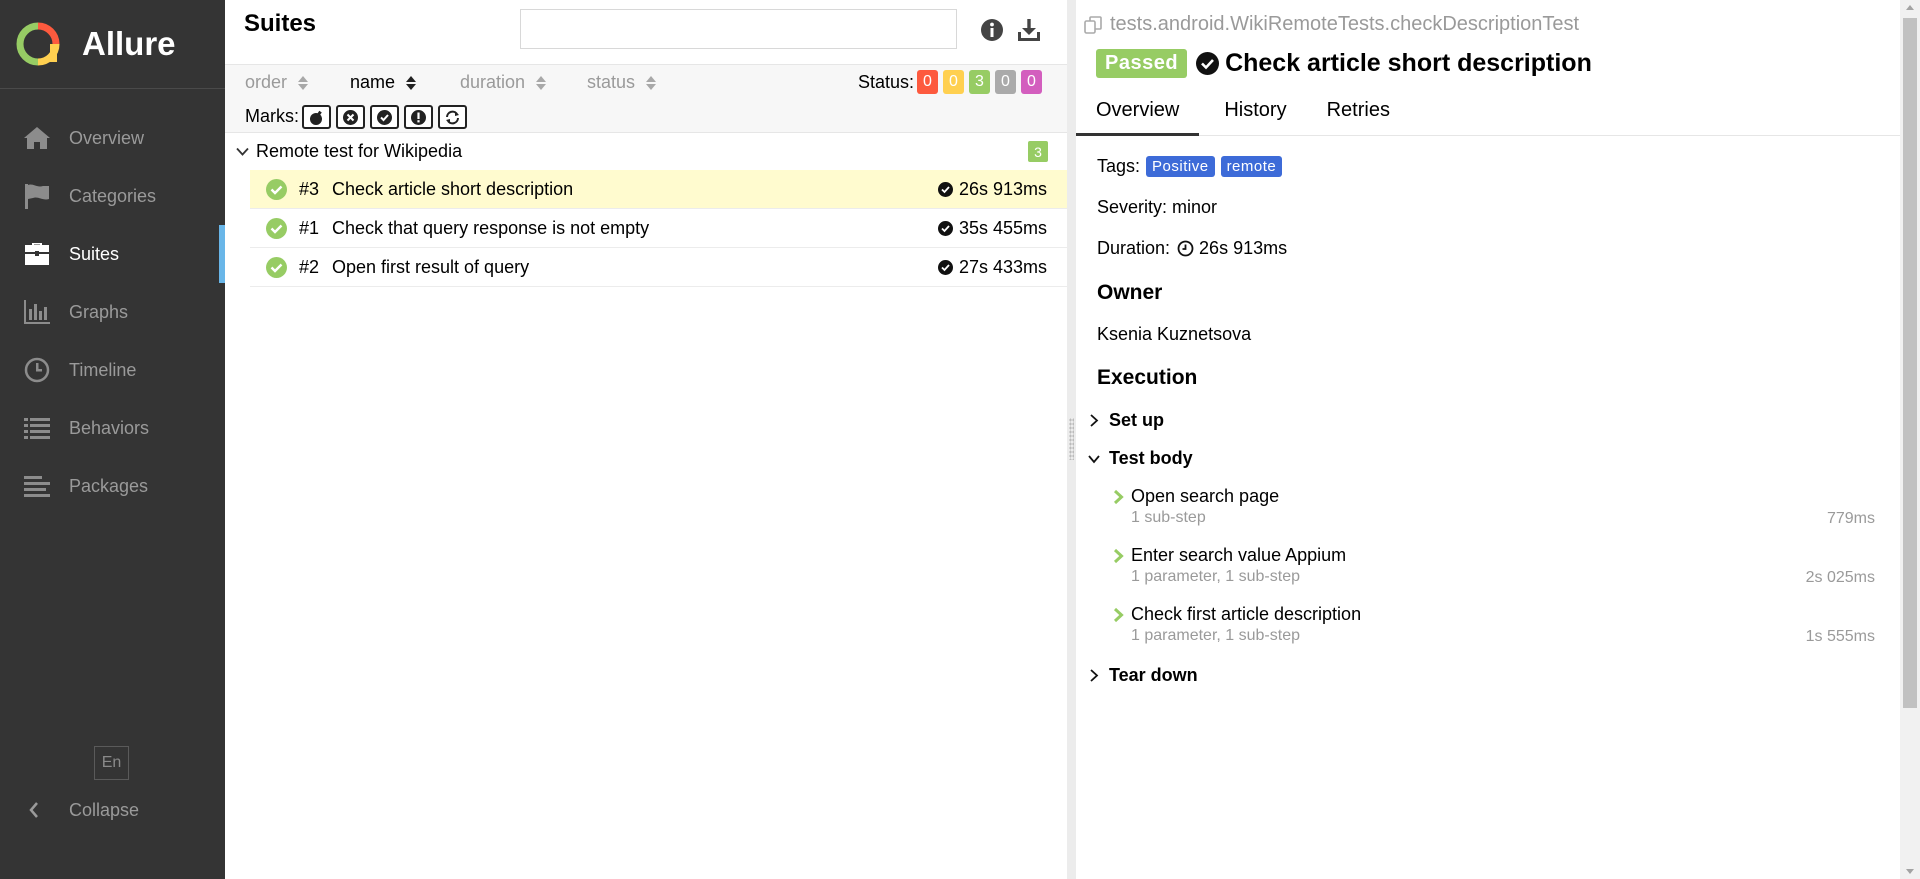  Describe the element at coordinates (1031, 82) in the screenshot. I see `status-unknown-badge: 0` at that location.